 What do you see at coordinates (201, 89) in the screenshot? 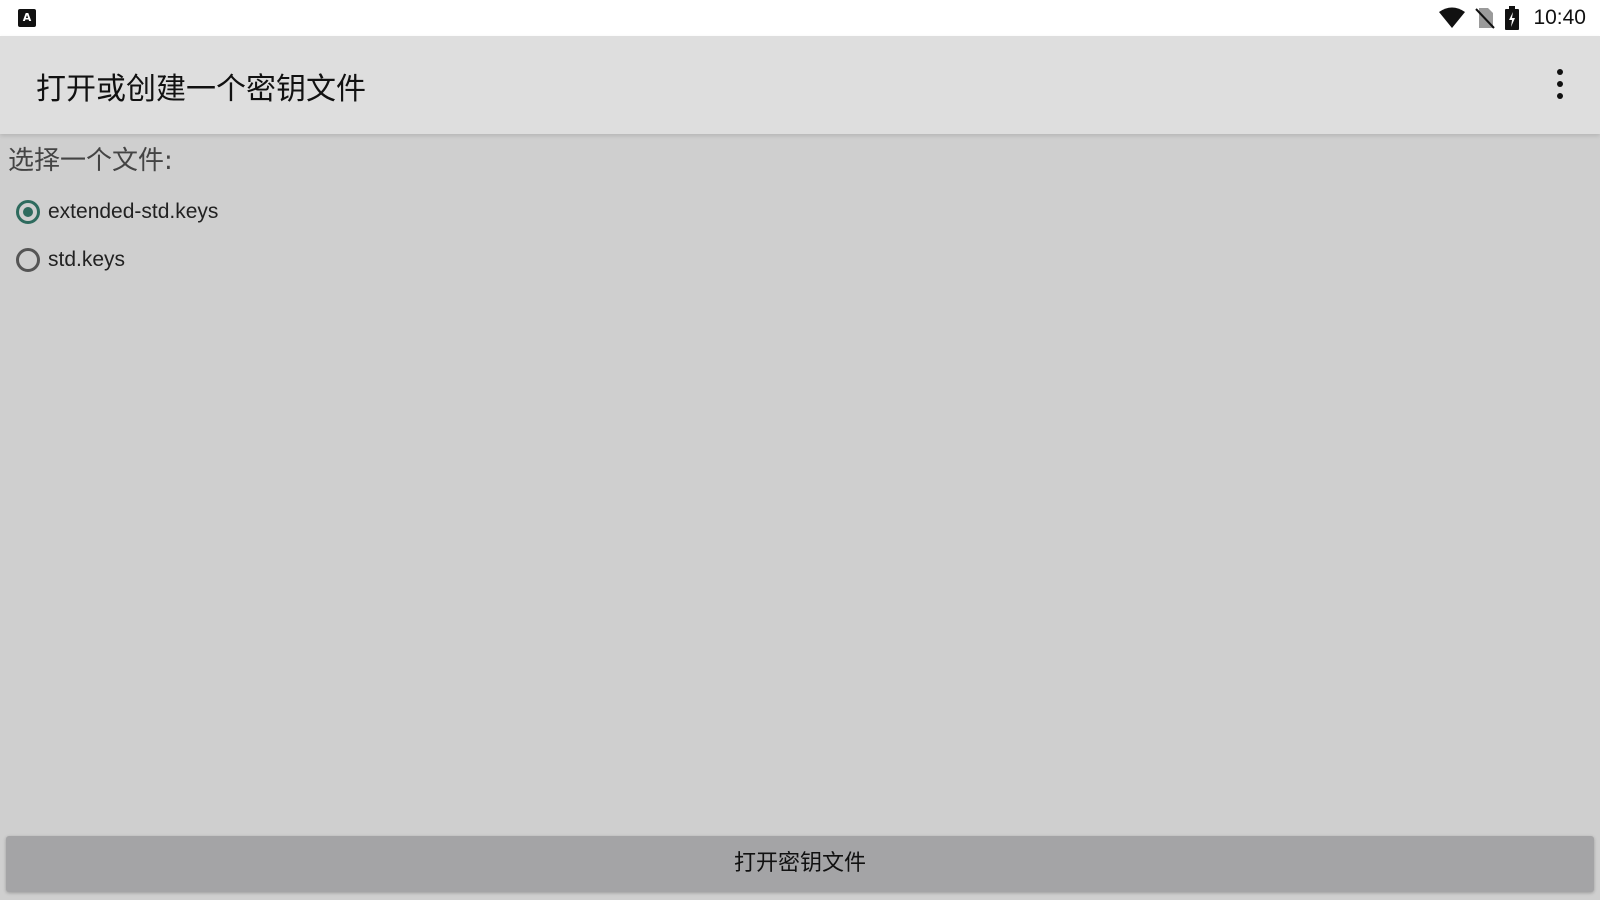
I see `page-title: 打开或创建一个密钥文件` at bounding box center [201, 89].